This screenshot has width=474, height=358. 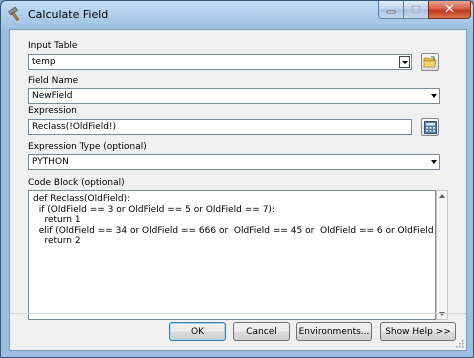 I want to click on window-title: Calculate Field, so click(x=68, y=14).